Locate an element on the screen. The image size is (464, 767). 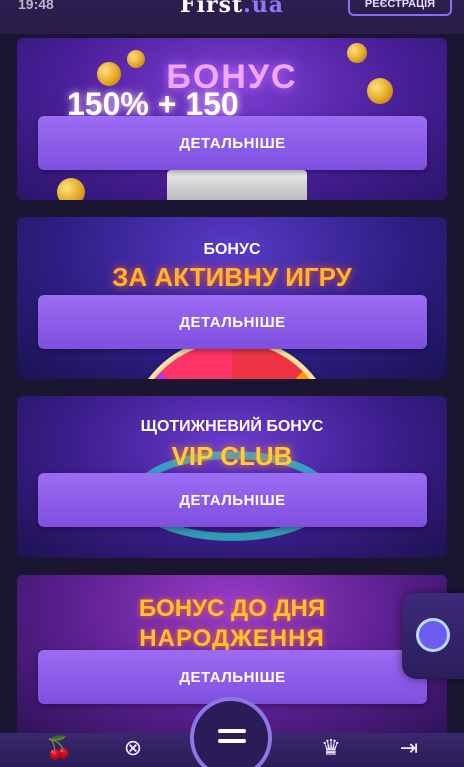
support-chat-button is located at coordinates (433, 636).